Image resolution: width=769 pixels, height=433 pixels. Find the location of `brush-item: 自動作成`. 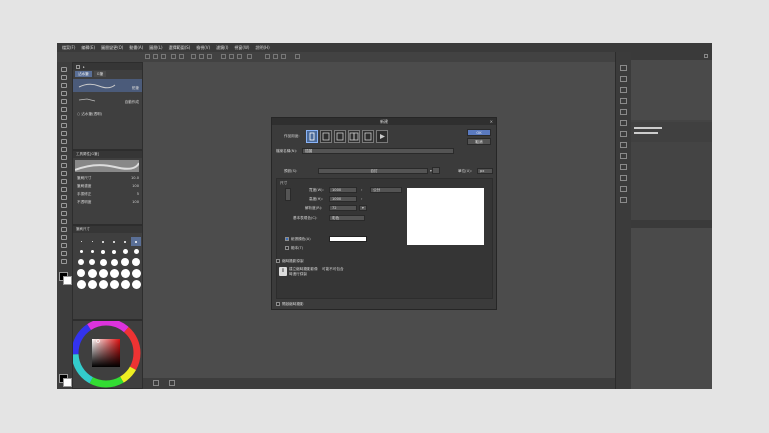

brush-item: 自動作成 is located at coordinates (107, 99).